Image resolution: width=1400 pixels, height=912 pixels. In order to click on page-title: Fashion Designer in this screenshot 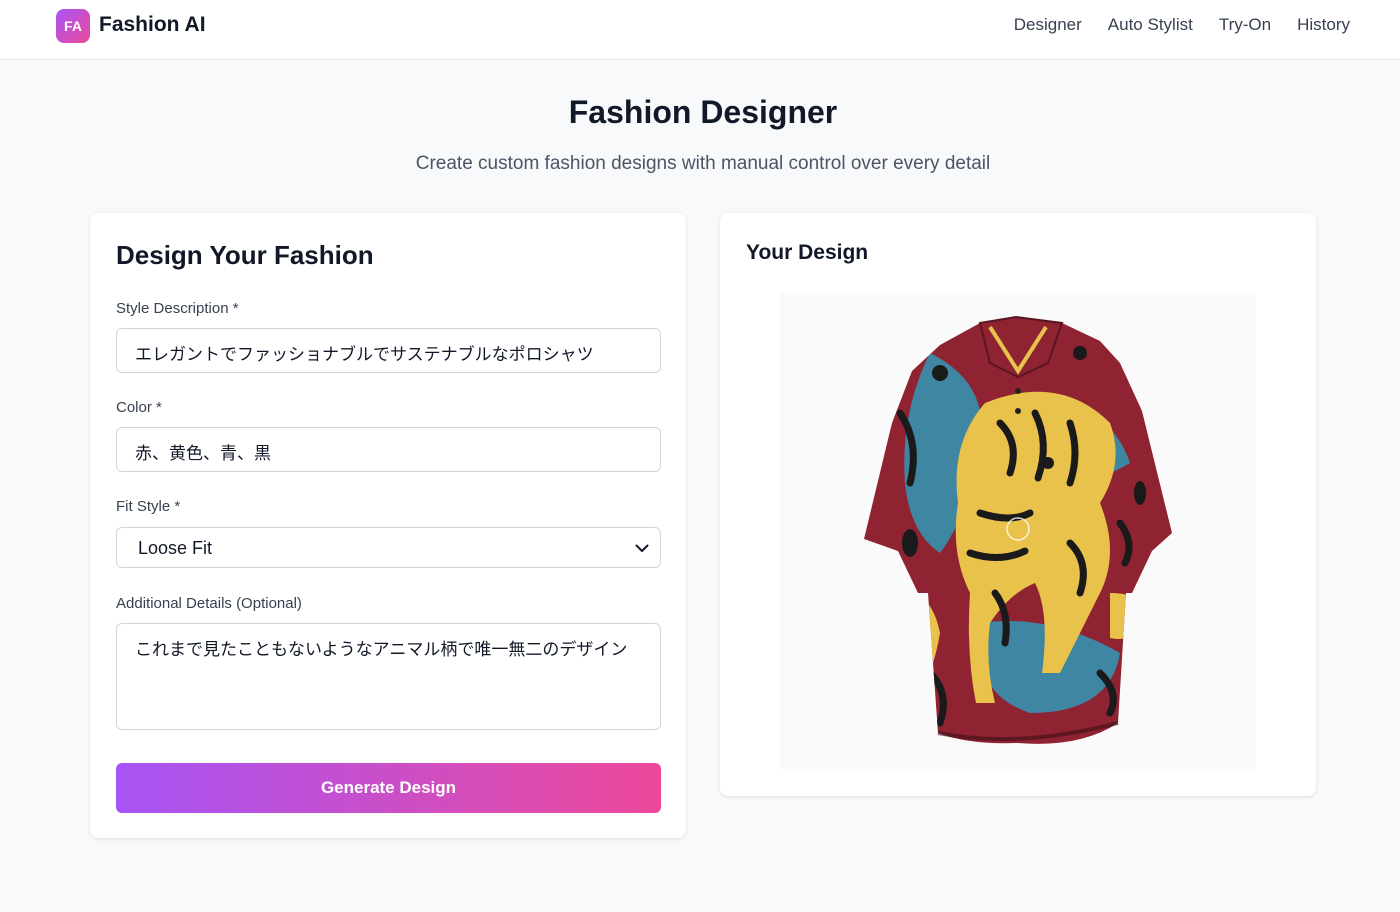, I will do `click(703, 112)`.